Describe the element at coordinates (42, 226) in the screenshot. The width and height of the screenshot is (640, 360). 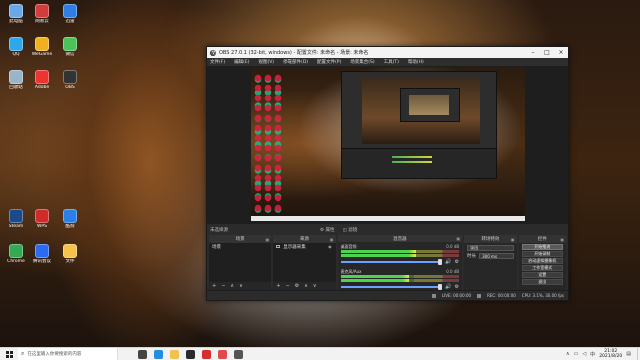
I see `desktop-icon-label: WPS` at that location.